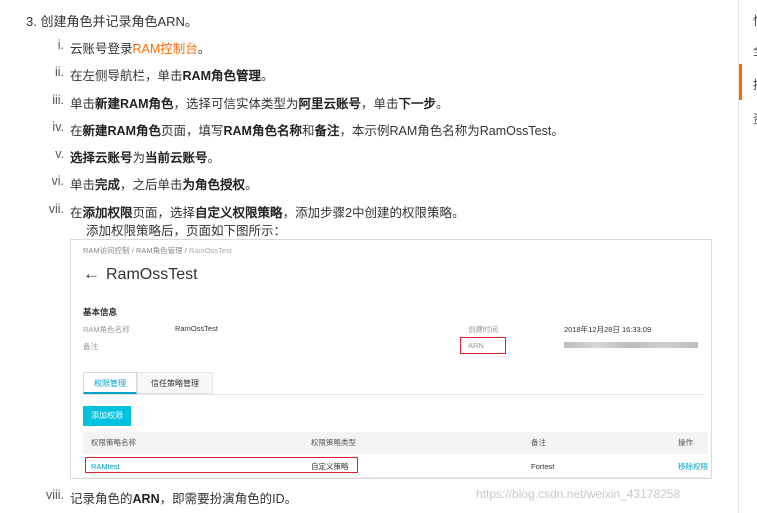  Describe the element at coordinates (175, 383) in the screenshot. I see `tab-trust-policy-management: 信任策略管理` at that location.